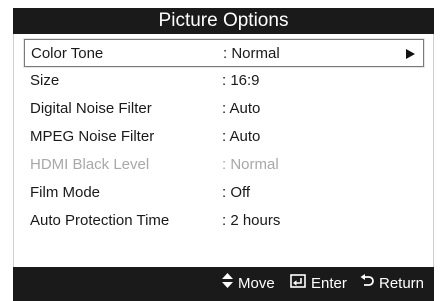 Image resolution: width=447 pixels, height=301 pixels. What do you see at coordinates (223, 21) in the screenshot?
I see `page-title: Picture Options` at bounding box center [223, 21].